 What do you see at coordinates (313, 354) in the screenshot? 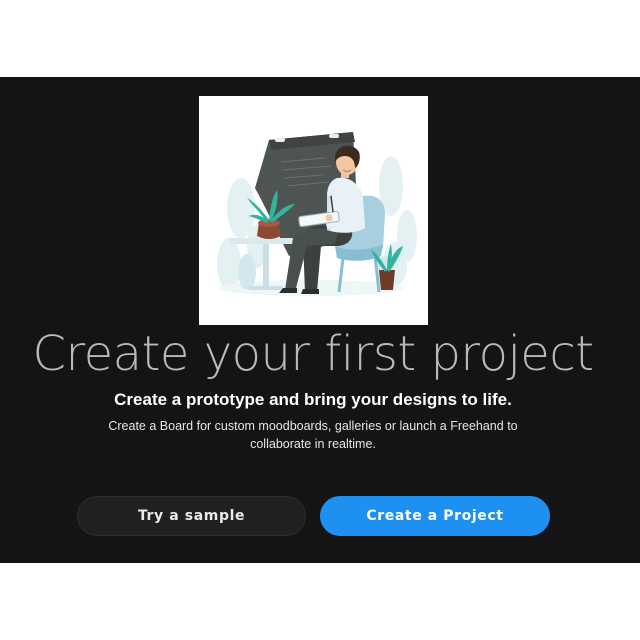
I see `page-title: Create your first project` at bounding box center [313, 354].